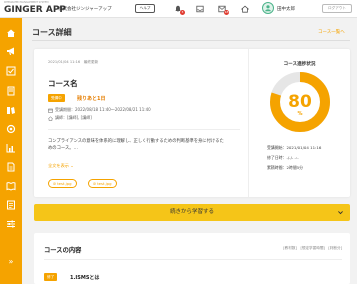  I want to click on book-open-icon, so click(11, 186).